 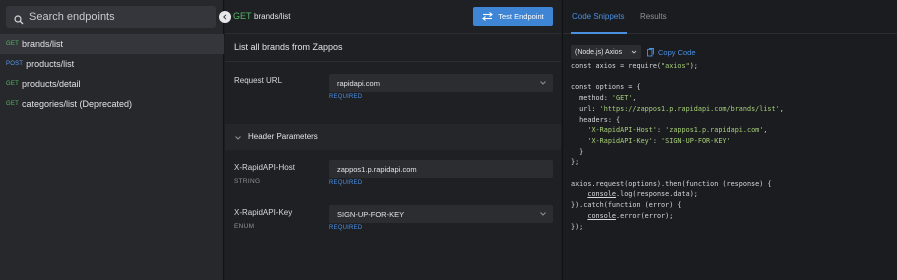 What do you see at coordinates (393, 61) in the screenshot?
I see `divider` at bounding box center [393, 61].